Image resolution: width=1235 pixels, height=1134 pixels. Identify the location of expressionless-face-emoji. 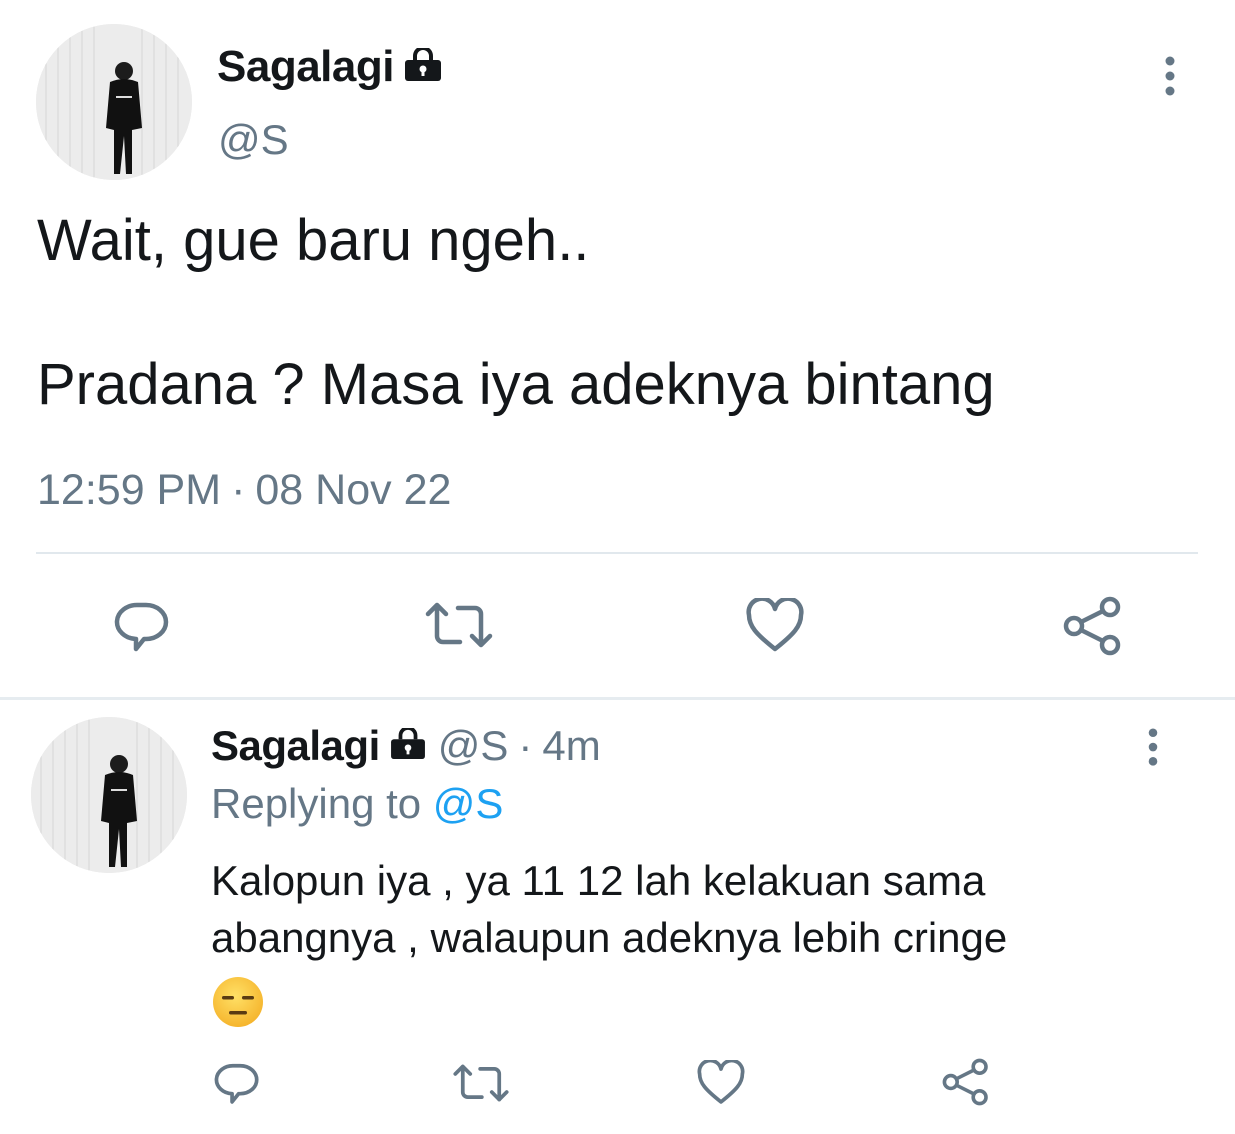
(238, 1002).